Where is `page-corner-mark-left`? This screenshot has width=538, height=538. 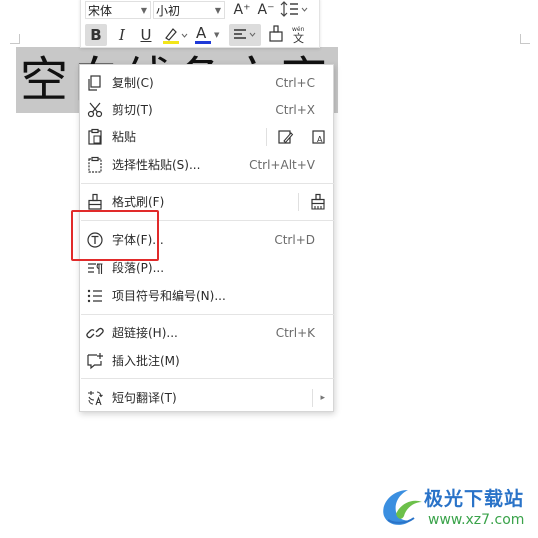
page-corner-mark-left is located at coordinates (15, 39).